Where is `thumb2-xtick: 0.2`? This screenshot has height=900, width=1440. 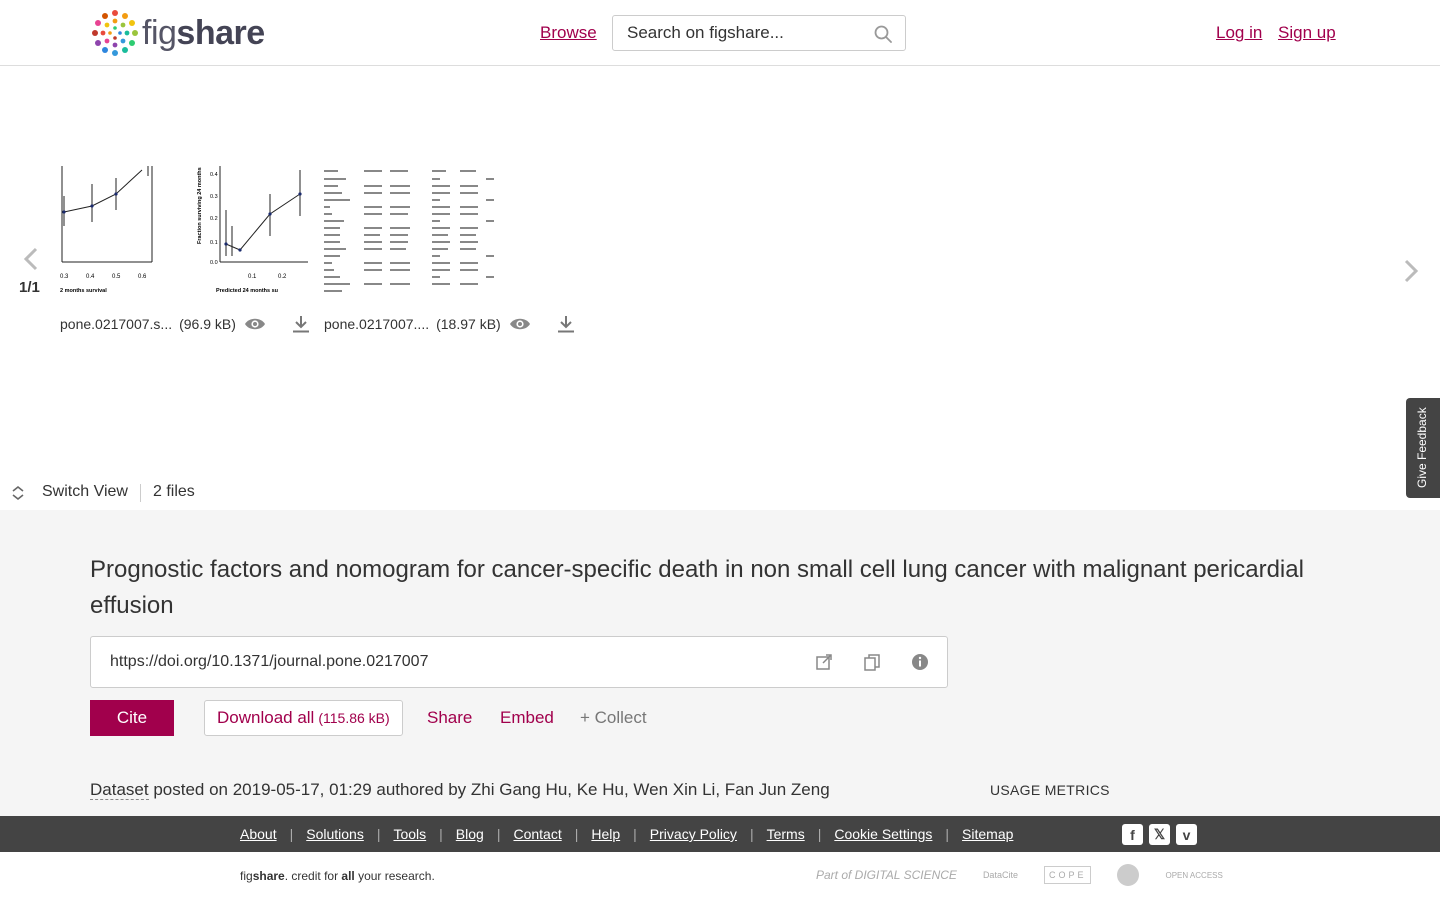
thumb2-xtick: 0.2 is located at coordinates (282, 277).